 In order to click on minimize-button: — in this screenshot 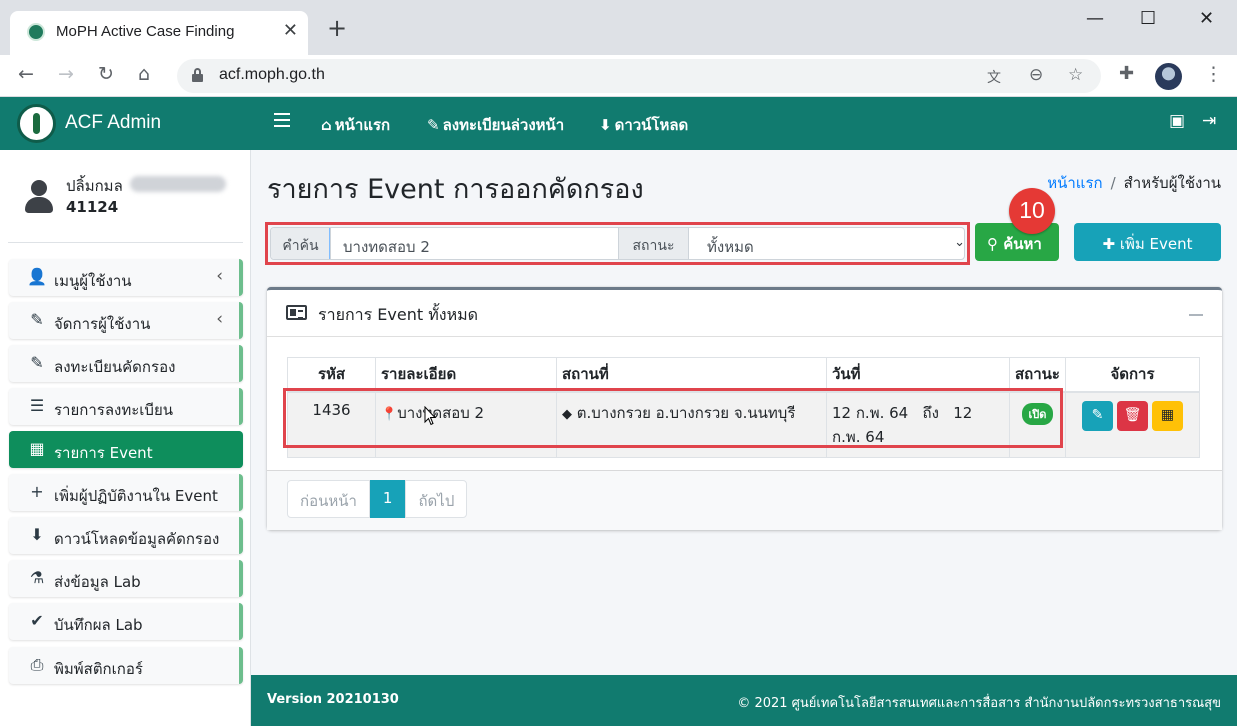, I will do `click(1095, 18)`.